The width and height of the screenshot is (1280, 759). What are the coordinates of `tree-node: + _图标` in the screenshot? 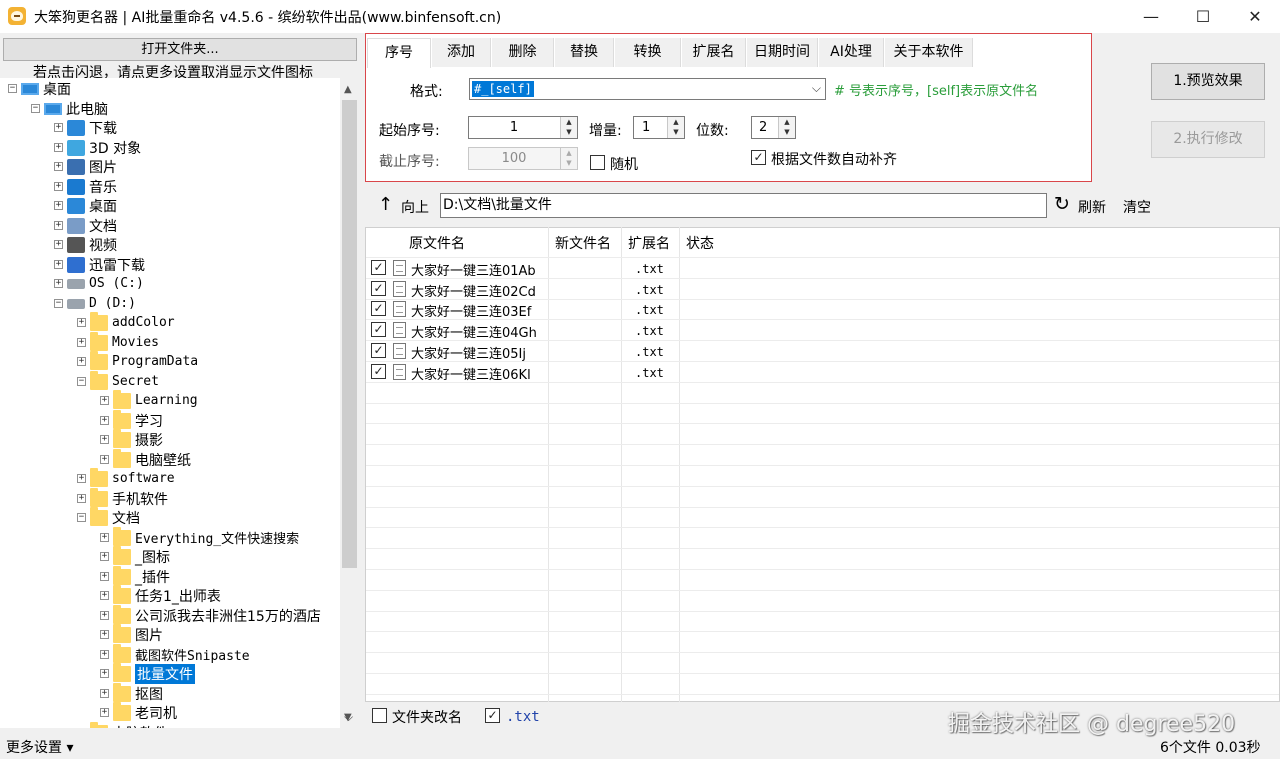 It's located at (135, 555).